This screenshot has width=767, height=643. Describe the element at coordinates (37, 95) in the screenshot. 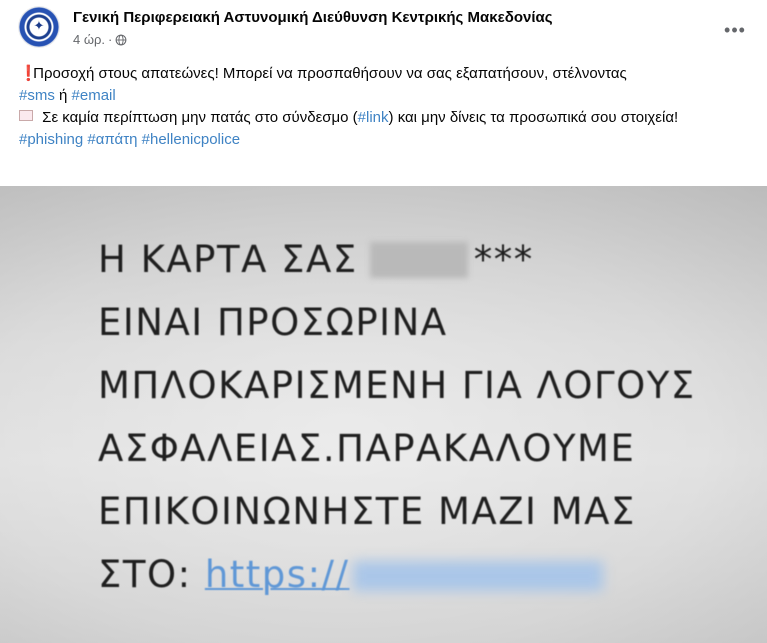

I see `hashtag-sms: #sms` at that location.